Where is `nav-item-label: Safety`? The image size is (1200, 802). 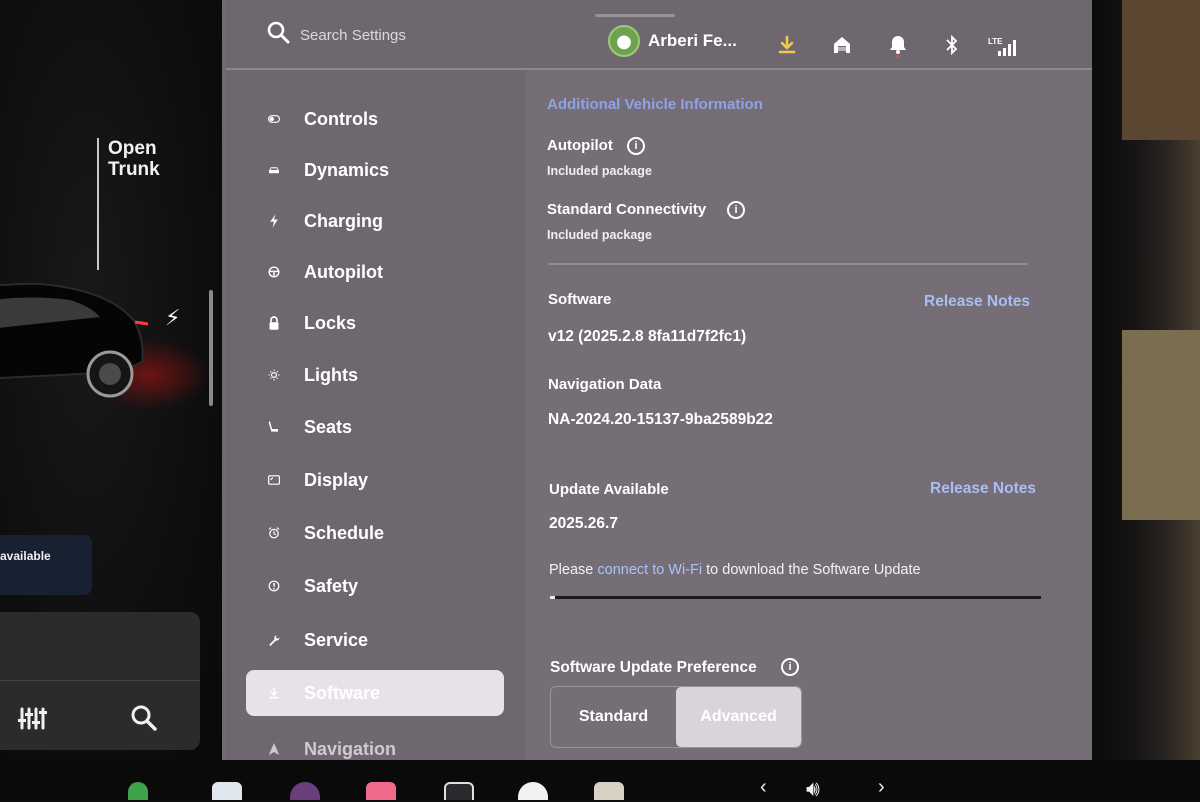 nav-item-label: Safety is located at coordinates (331, 585).